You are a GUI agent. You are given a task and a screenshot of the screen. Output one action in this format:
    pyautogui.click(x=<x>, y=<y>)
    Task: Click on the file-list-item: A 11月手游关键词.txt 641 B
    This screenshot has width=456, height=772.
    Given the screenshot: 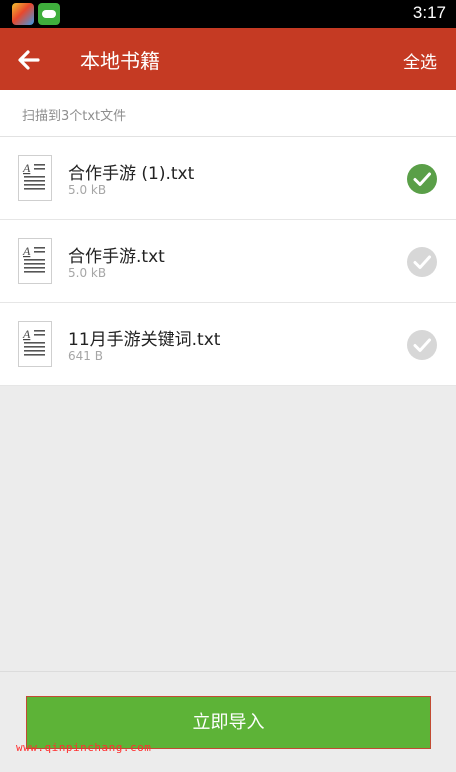 What is the action you would take?
    pyautogui.click(x=228, y=344)
    